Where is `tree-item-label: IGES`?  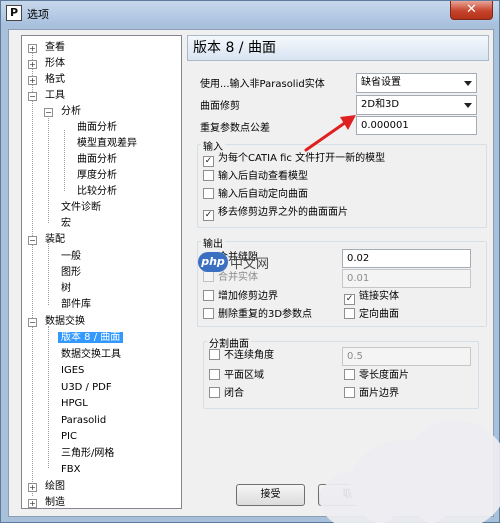
tree-item-label: IGES is located at coordinates (73, 370).